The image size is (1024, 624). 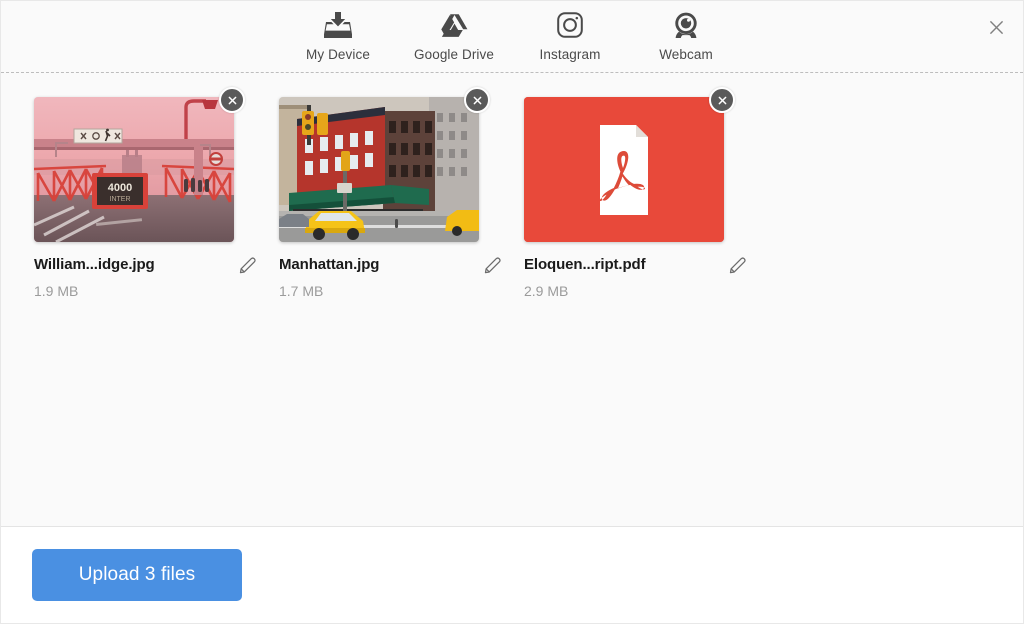 I want to click on source-tab-label: Instagram, so click(x=570, y=54).